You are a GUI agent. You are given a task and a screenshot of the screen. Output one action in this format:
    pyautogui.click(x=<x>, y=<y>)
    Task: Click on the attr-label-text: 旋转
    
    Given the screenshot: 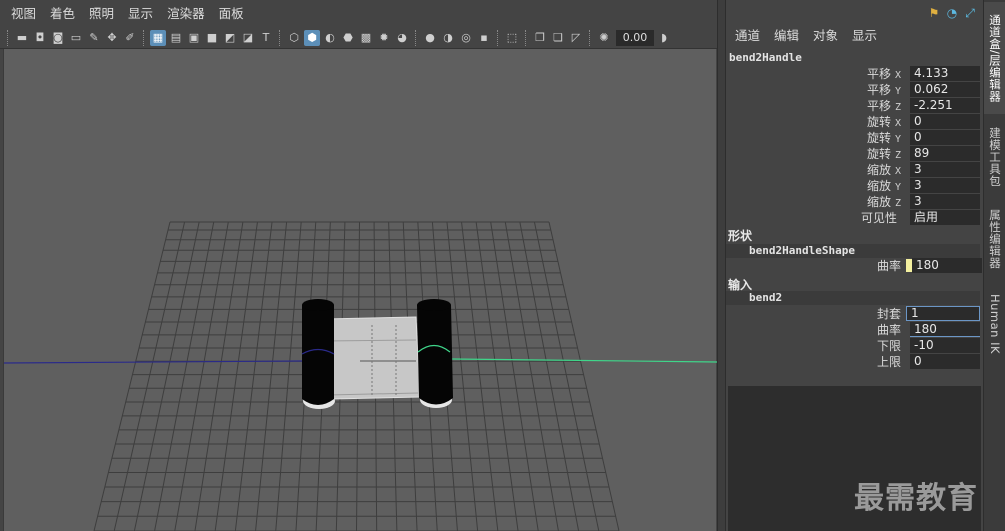 What is the action you would take?
    pyautogui.click(x=878, y=154)
    